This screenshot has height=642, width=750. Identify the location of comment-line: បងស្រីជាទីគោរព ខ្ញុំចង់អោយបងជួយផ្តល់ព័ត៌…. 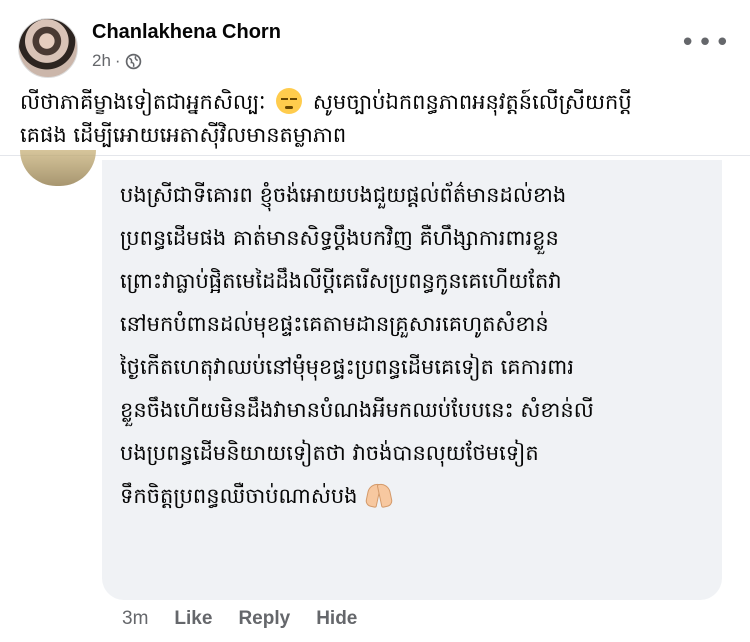
(343, 195).